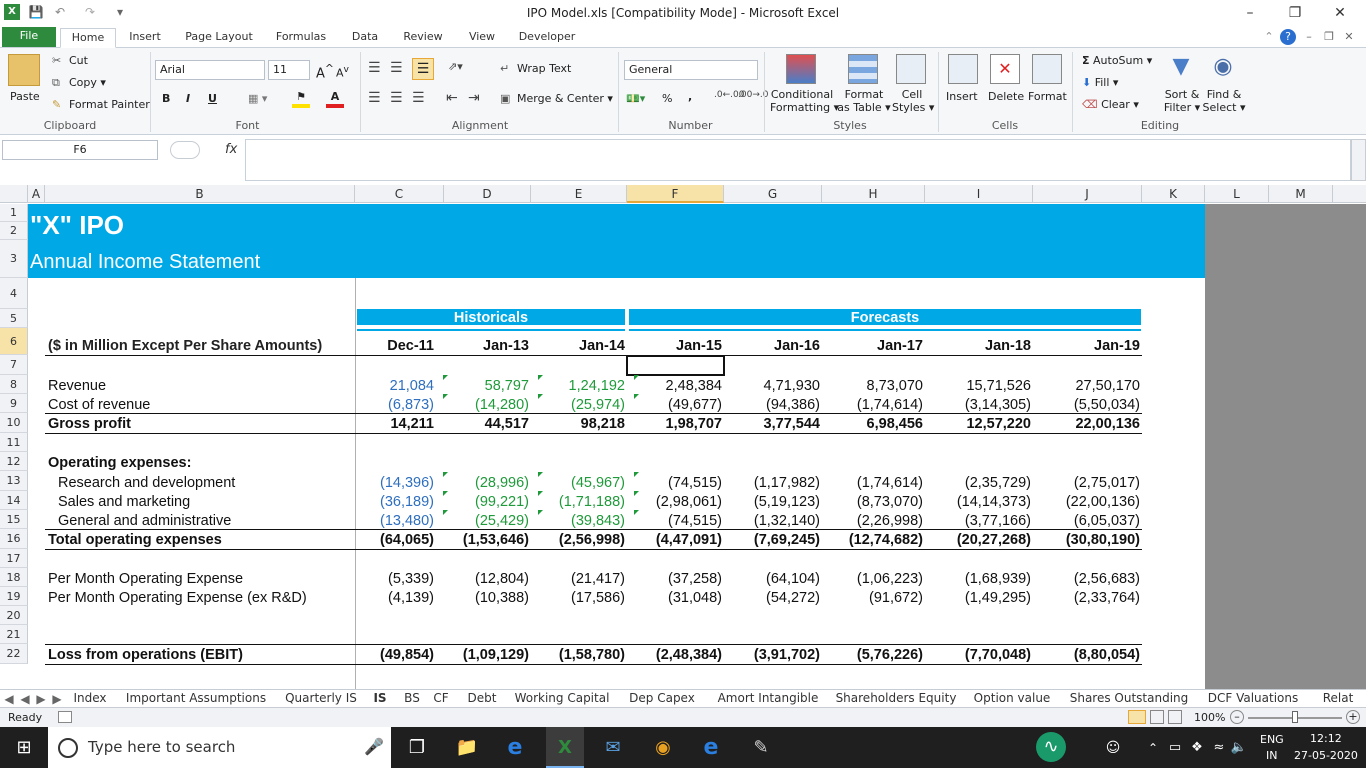 This screenshot has width=1366, height=768. What do you see at coordinates (14, 384) in the screenshot?
I see `row-header-8: 8` at bounding box center [14, 384].